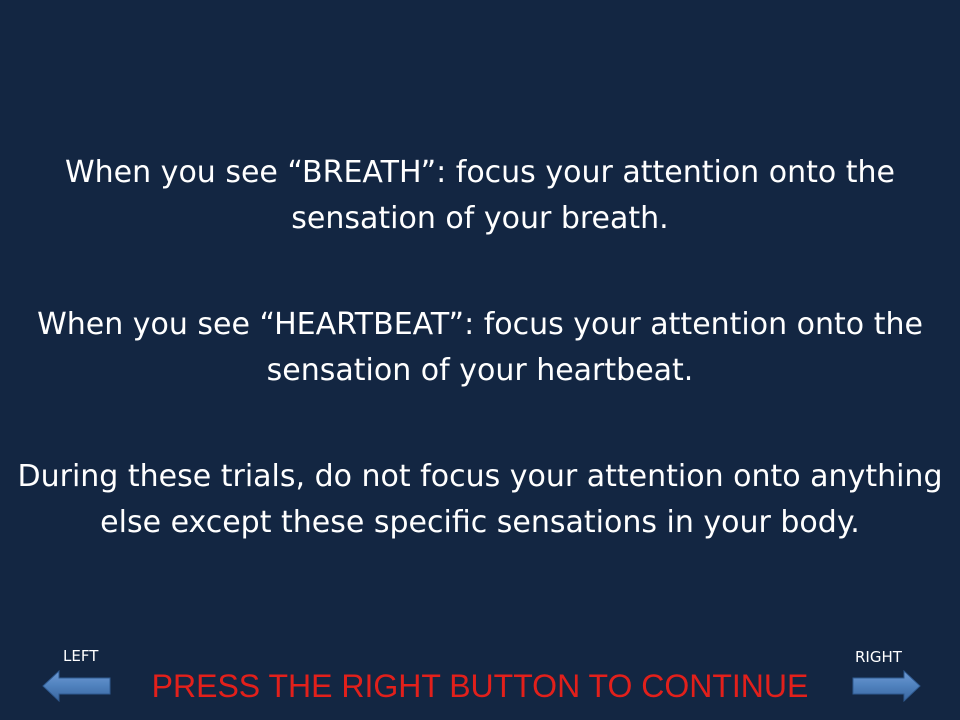 This screenshot has height=720, width=960. I want to click on left-label: LEFT, so click(81, 656).